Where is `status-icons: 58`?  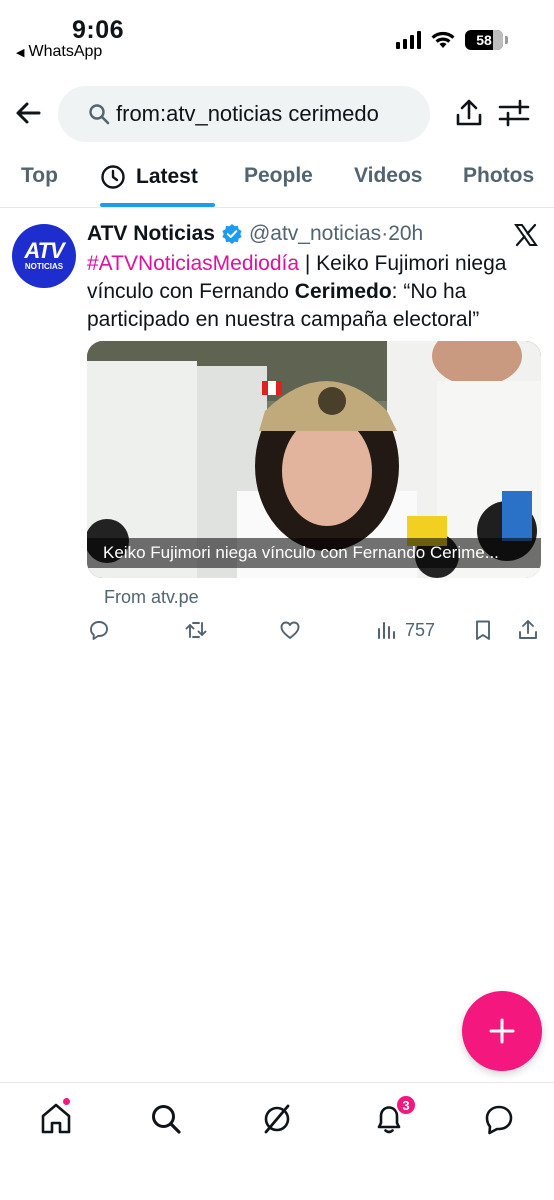 status-icons: 58 is located at coordinates (452, 40).